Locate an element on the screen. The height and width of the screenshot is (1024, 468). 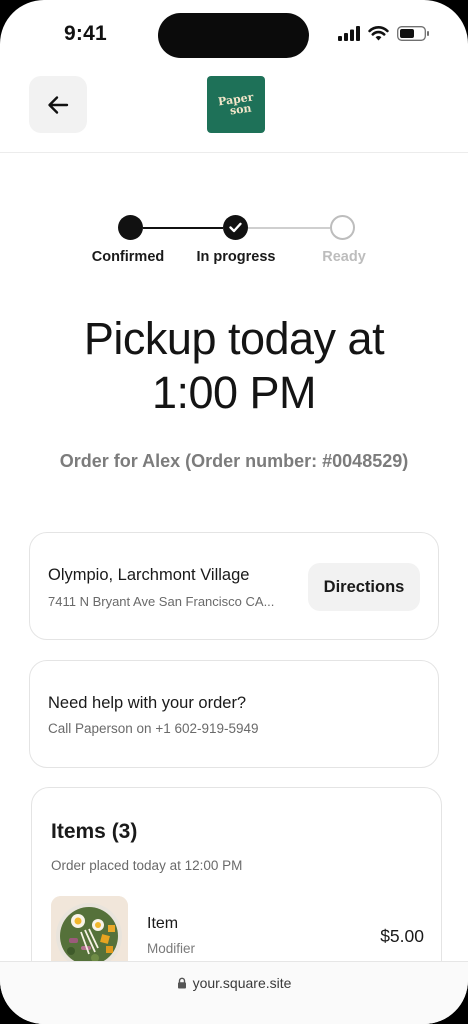
step-label-ready: Ready is located at coordinates (344, 257).